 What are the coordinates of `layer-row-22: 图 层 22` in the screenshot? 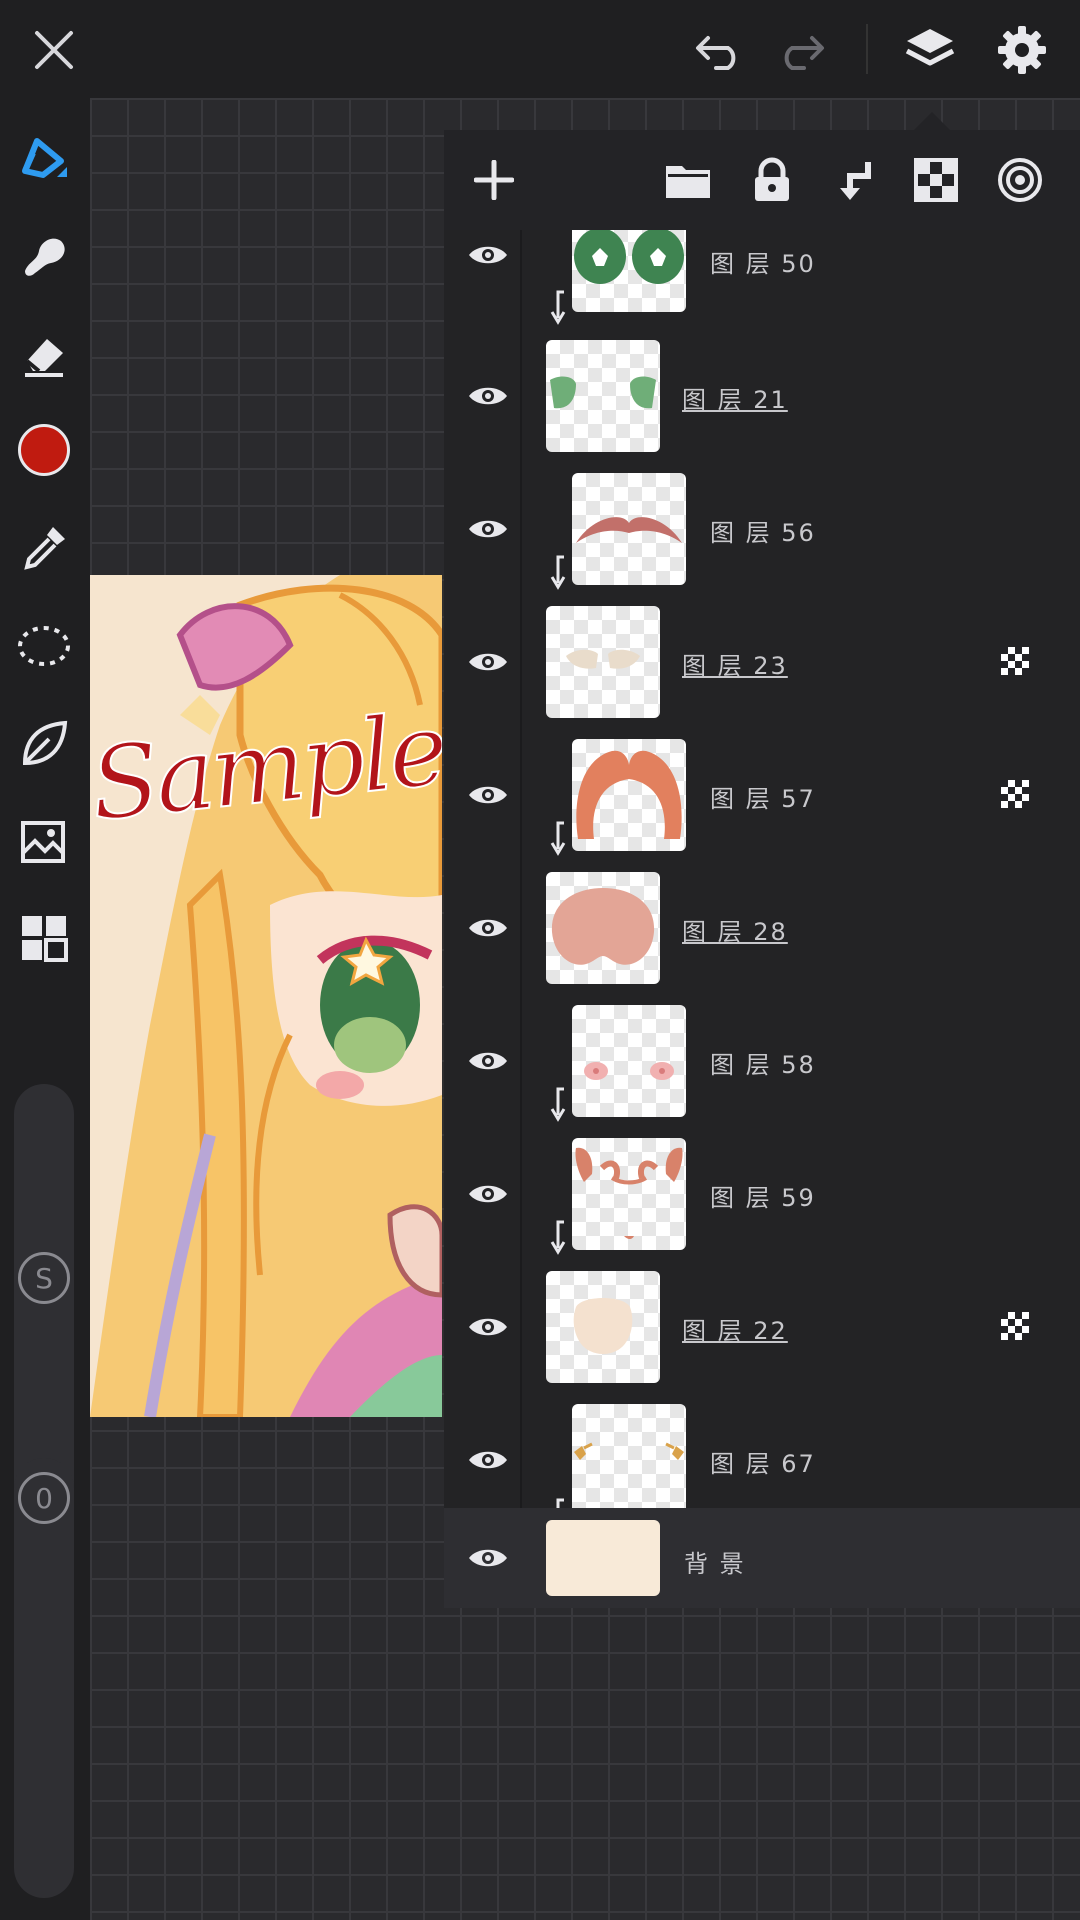 It's located at (762, 1328).